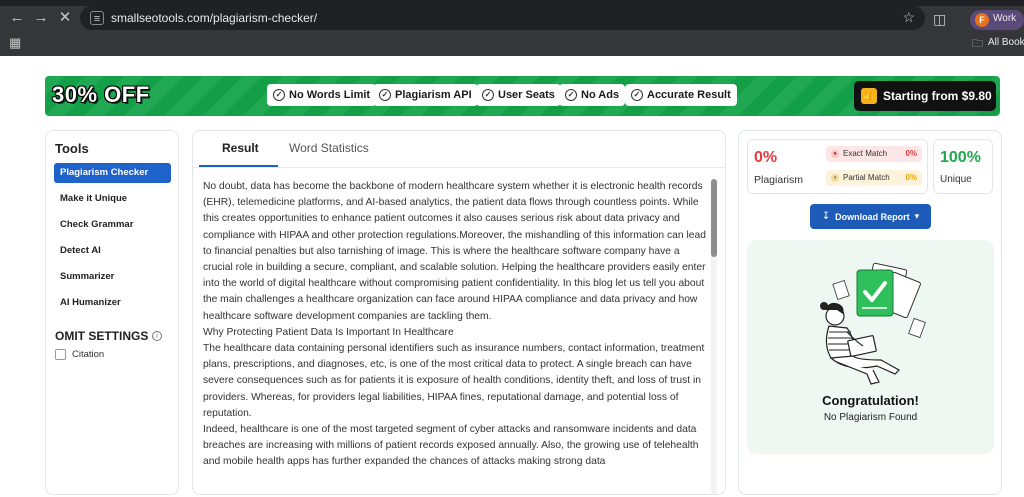  What do you see at coordinates (15, 43) in the screenshot?
I see `apps-grid-icon: ▦` at bounding box center [15, 43].